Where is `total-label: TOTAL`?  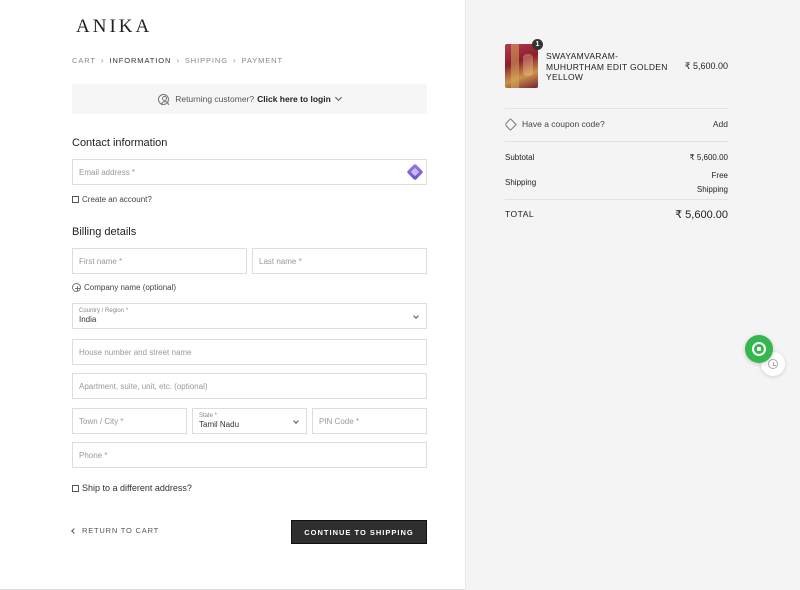 total-label: TOTAL is located at coordinates (520, 214).